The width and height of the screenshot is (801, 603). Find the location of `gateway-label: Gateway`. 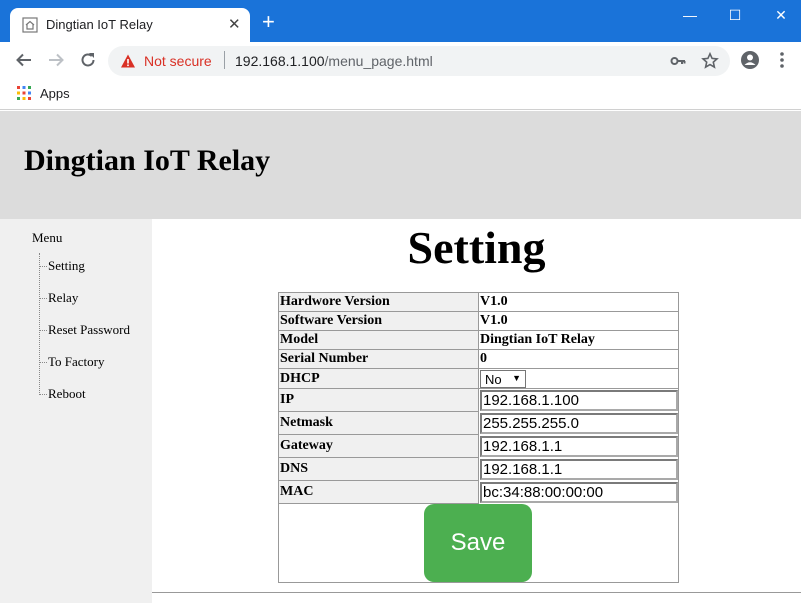

gateway-label: Gateway is located at coordinates (379, 446).